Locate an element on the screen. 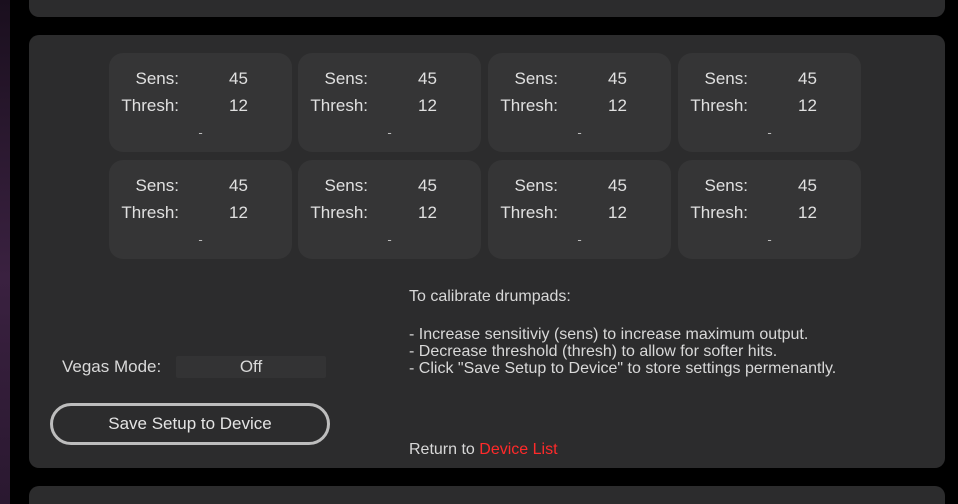 The height and width of the screenshot is (504, 958). return-navigation: Return to Device List is located at coordinates (483, 450).